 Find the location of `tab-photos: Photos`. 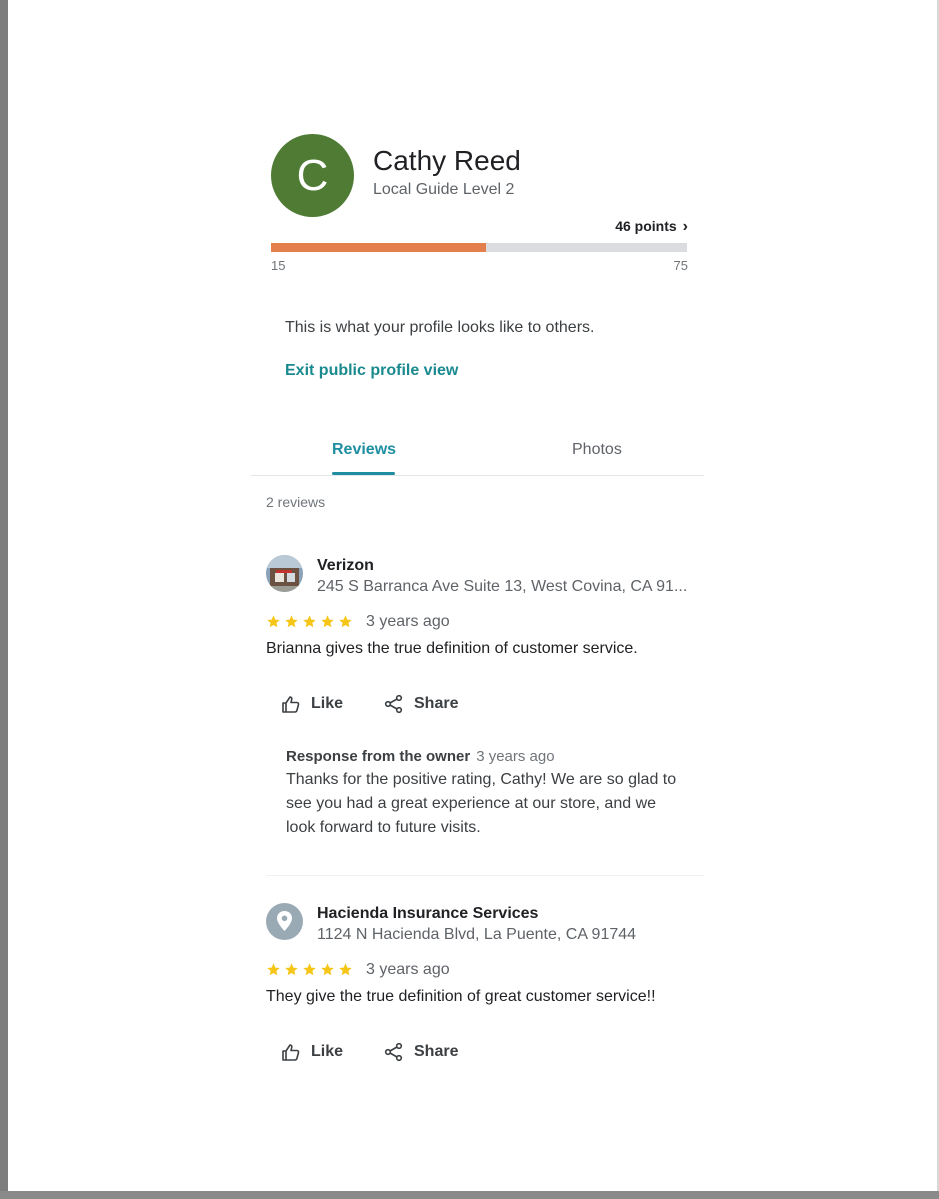

tab-photos: Photos is located at coordinates (597, 450).